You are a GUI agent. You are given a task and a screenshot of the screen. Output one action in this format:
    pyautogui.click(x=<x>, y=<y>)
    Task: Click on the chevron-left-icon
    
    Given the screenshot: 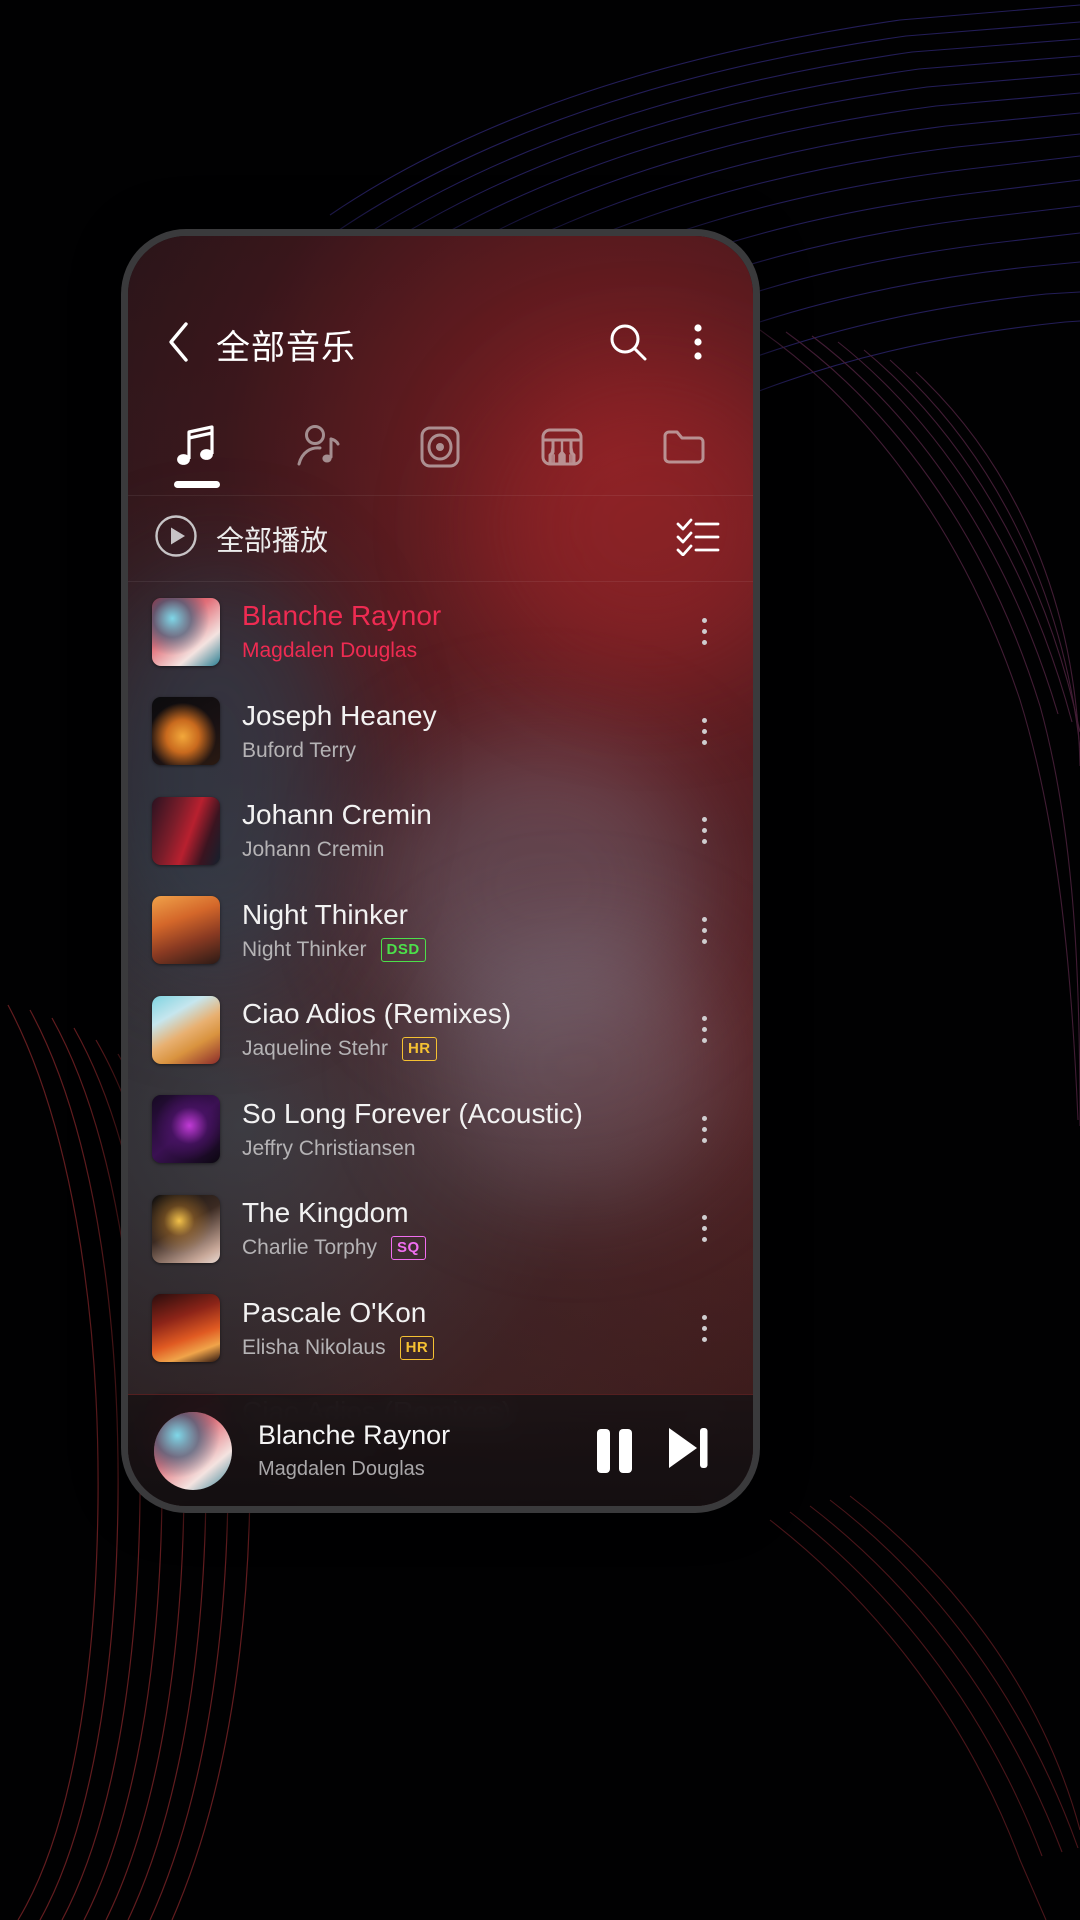 What is the action you would take?
    pyautogui.click(x=179, y=344)
    